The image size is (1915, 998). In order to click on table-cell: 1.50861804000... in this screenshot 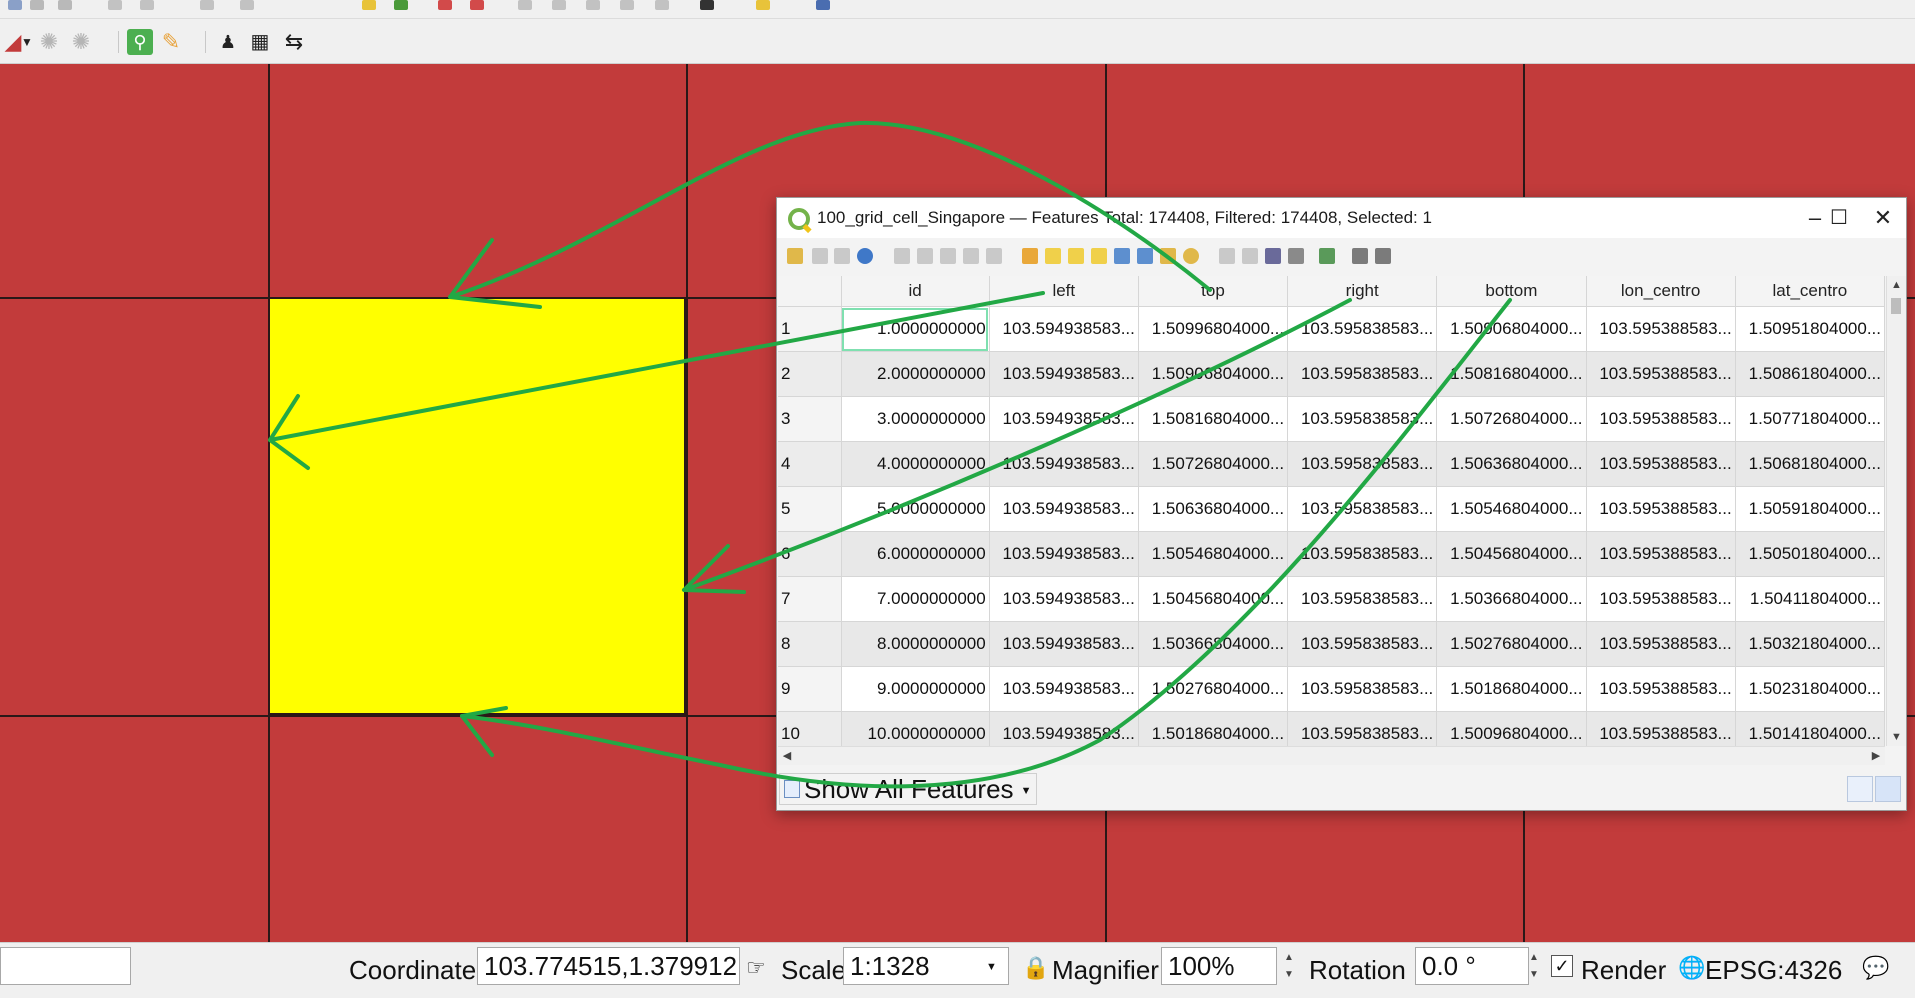, I will do `click(1810, 374)`.